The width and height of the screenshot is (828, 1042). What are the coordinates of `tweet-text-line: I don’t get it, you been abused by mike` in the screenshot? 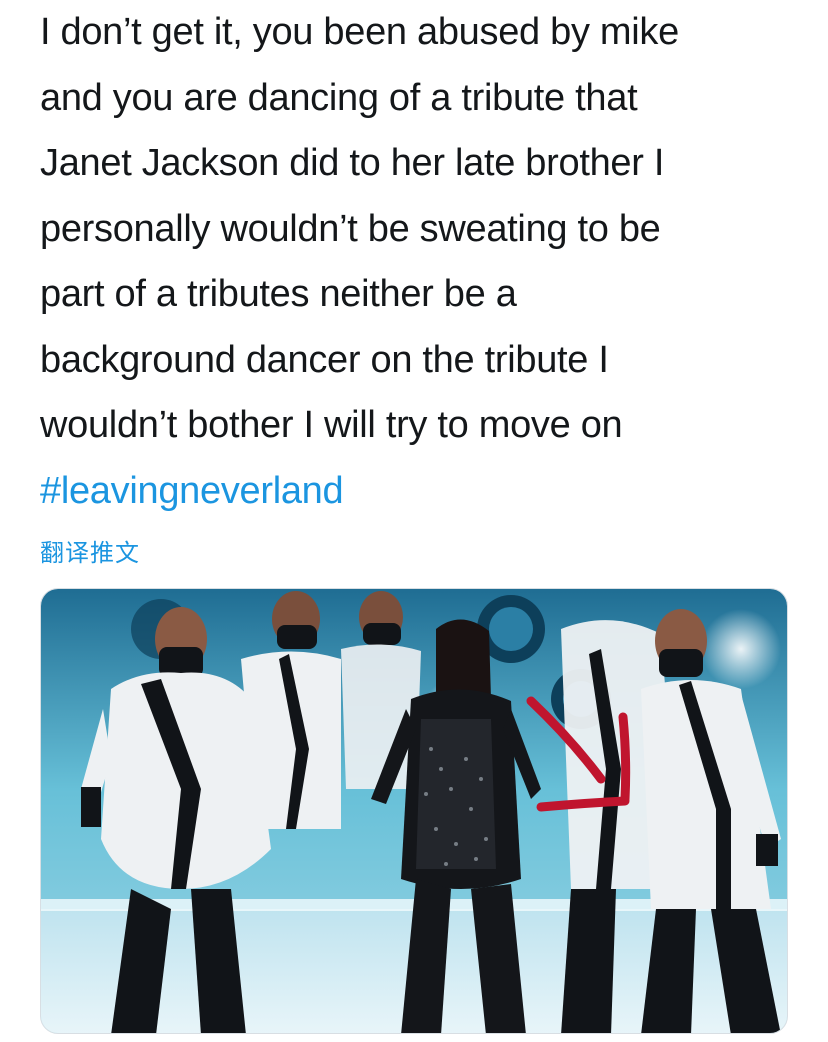 It's located at (359, 32).